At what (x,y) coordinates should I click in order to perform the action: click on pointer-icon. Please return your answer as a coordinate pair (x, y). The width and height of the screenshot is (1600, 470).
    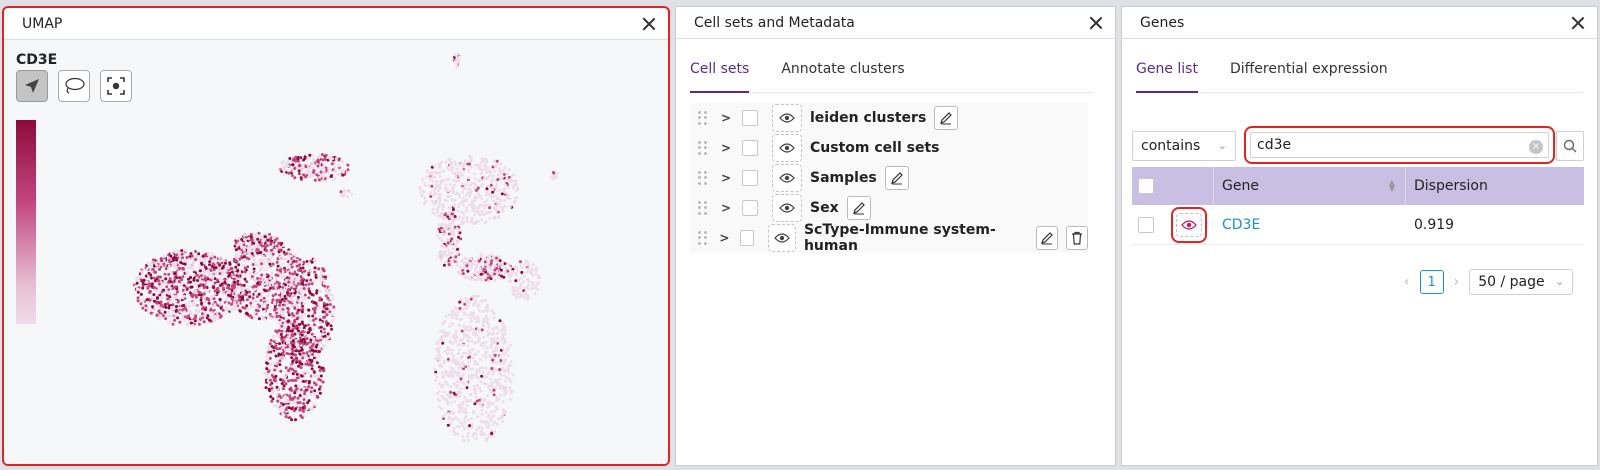
    Looking at the image, I should click on (32, 86).